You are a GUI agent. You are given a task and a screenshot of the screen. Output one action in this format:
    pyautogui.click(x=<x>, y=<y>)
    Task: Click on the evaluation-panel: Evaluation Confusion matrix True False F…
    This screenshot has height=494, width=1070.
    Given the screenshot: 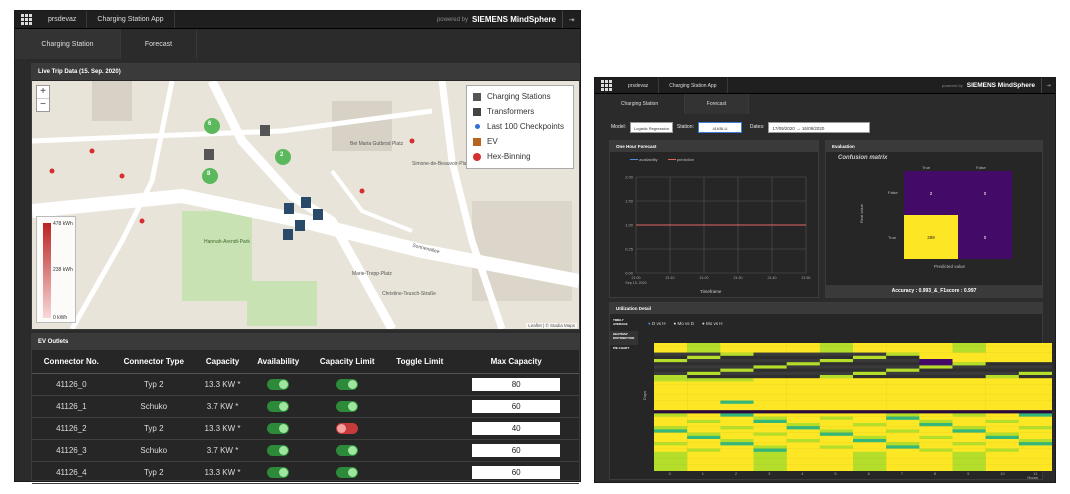 What is the action you would take?
    pyautogui.click(x=934, y=219)
    